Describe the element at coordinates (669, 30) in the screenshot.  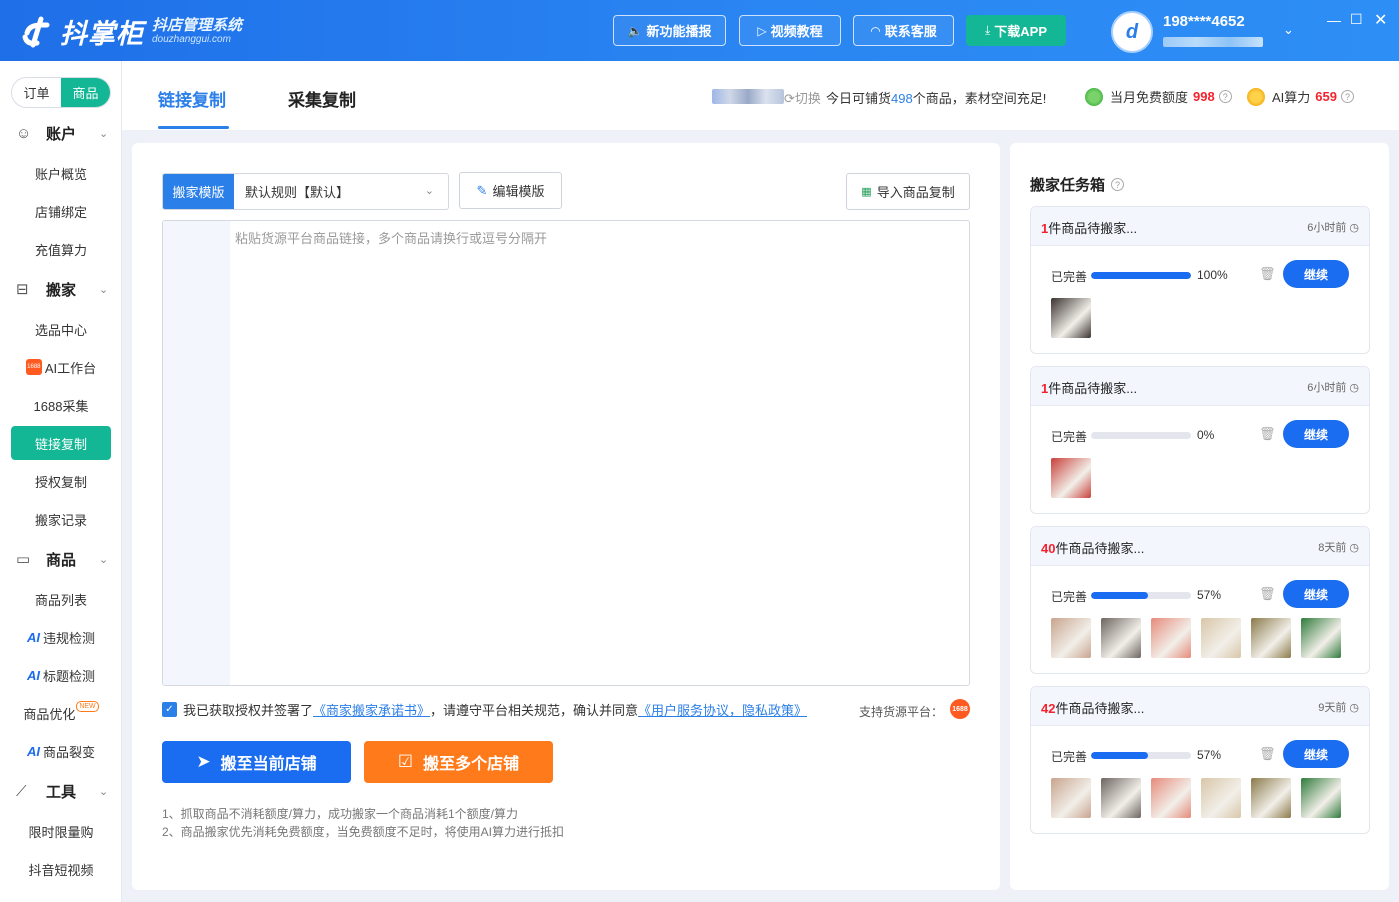
I see `whats-new-button: 🔈 新功能播报` at that location.